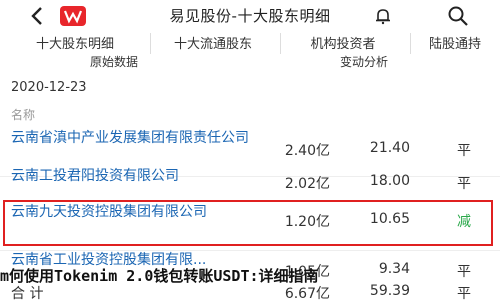  I want to click on subtab-indicator, so click(125, 70).